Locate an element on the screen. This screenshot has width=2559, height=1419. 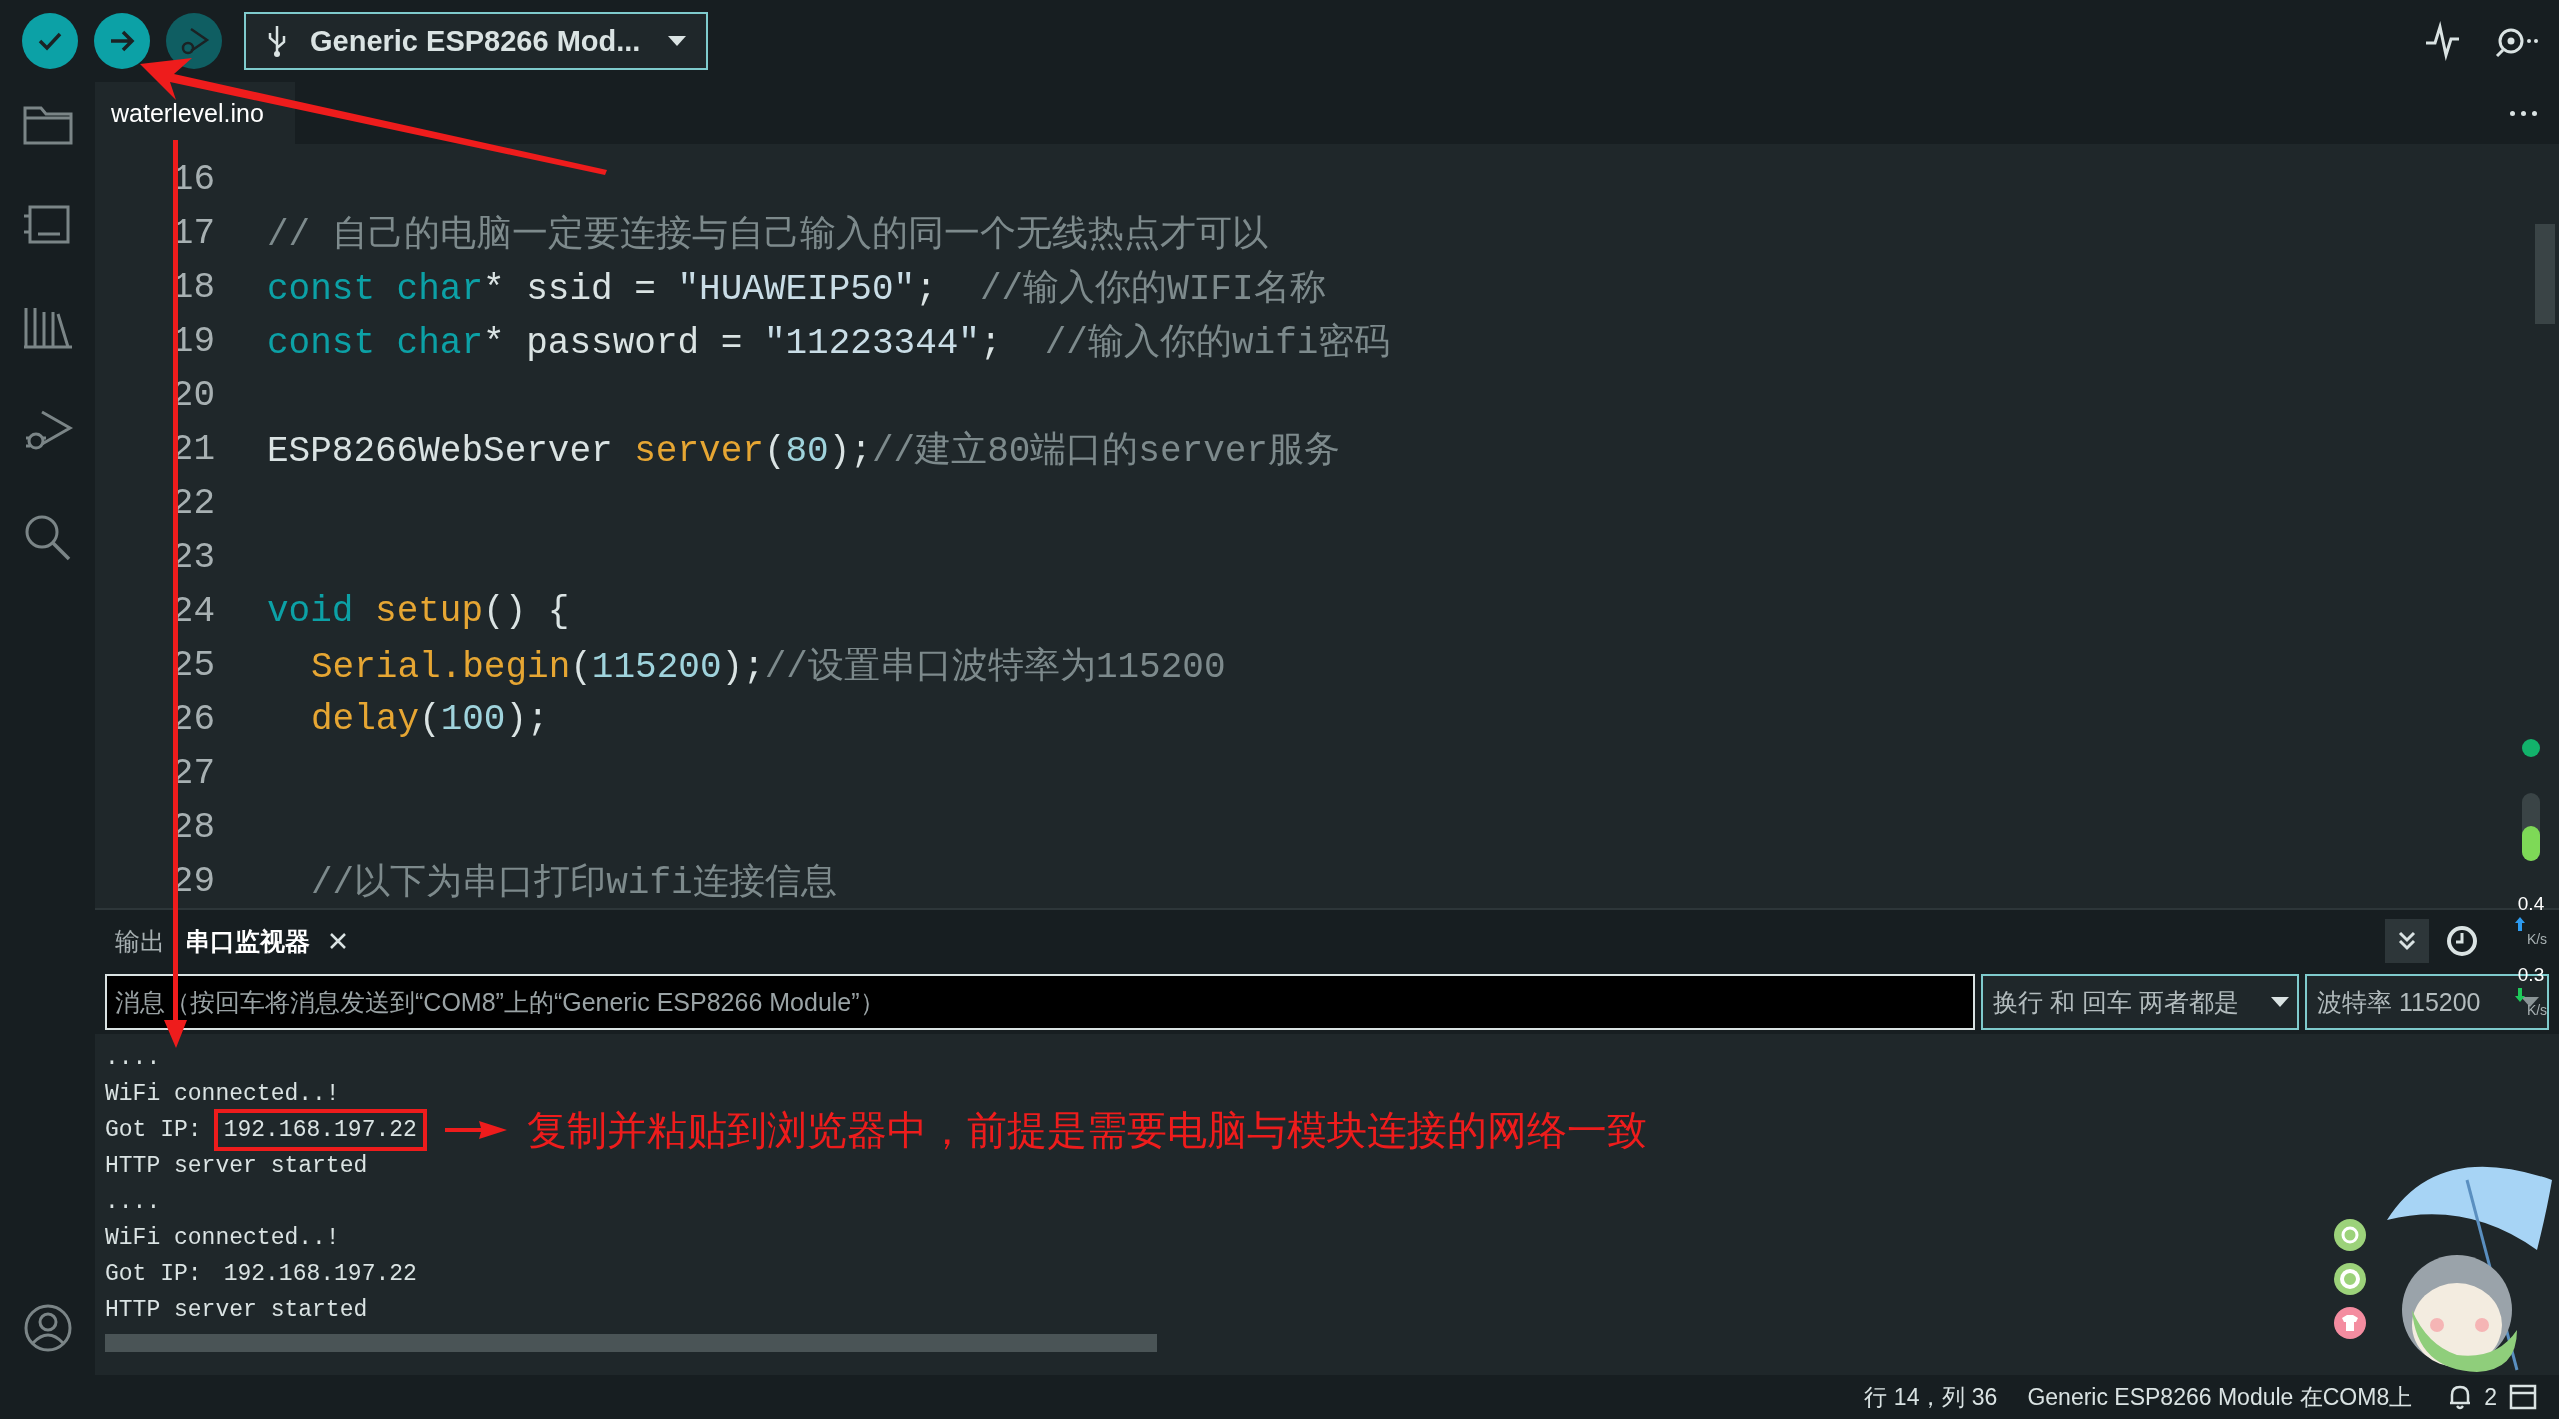
file-tab: waterlevel.ino is located at coordinates (195, 113).